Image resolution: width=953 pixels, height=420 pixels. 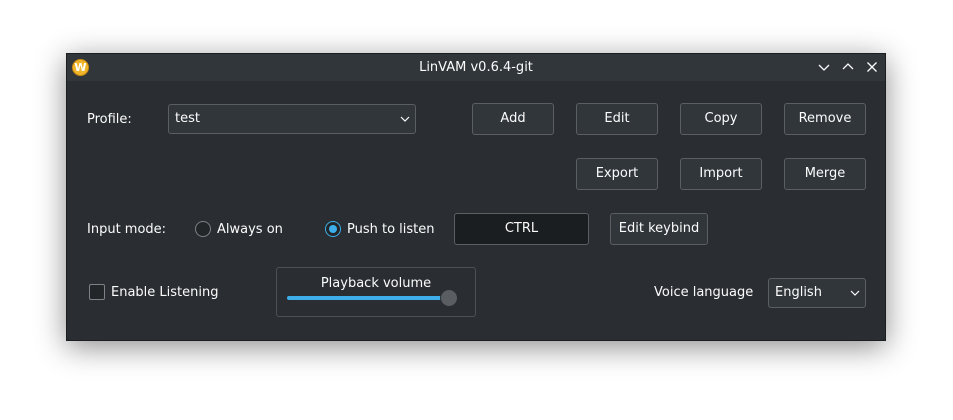 What do you see at coordinates (292, 119) in the screenshot?
I see `profile-select: test` at bounding box center [292, 119].